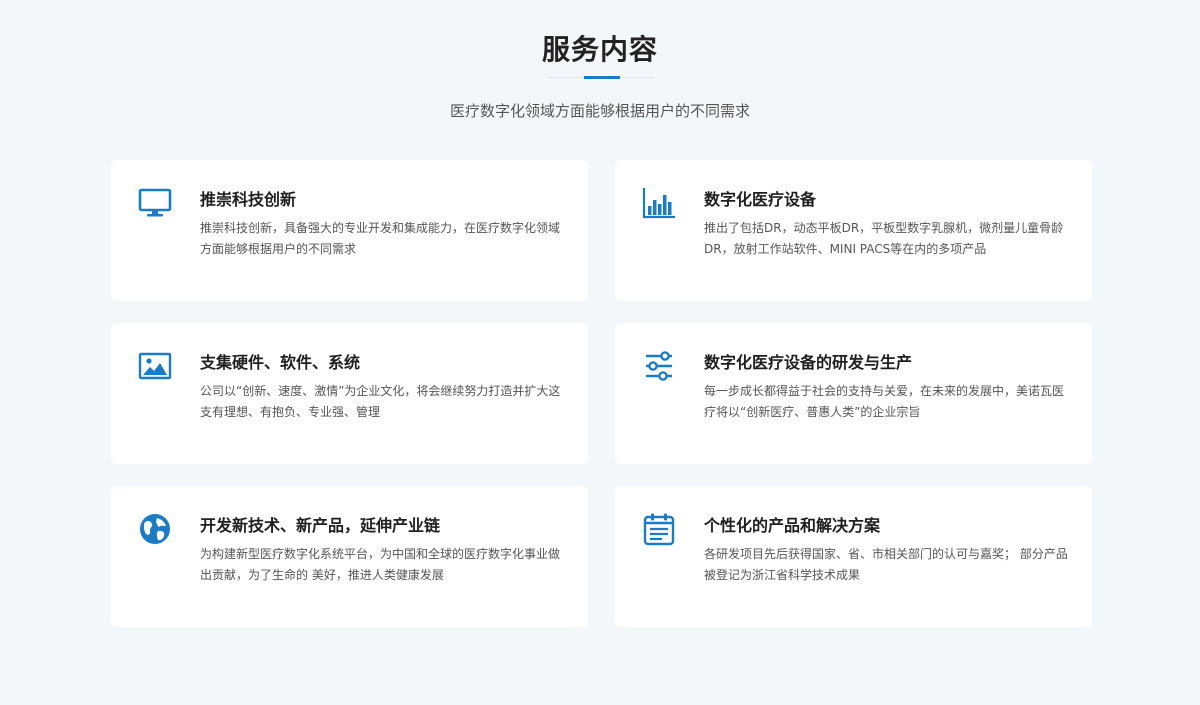 This screenshot has height=705, width=1200. Describe the element at coordinates (280, 362) in the screenshot. I see `card-title: 支集硬件、软件、系统` at that location.